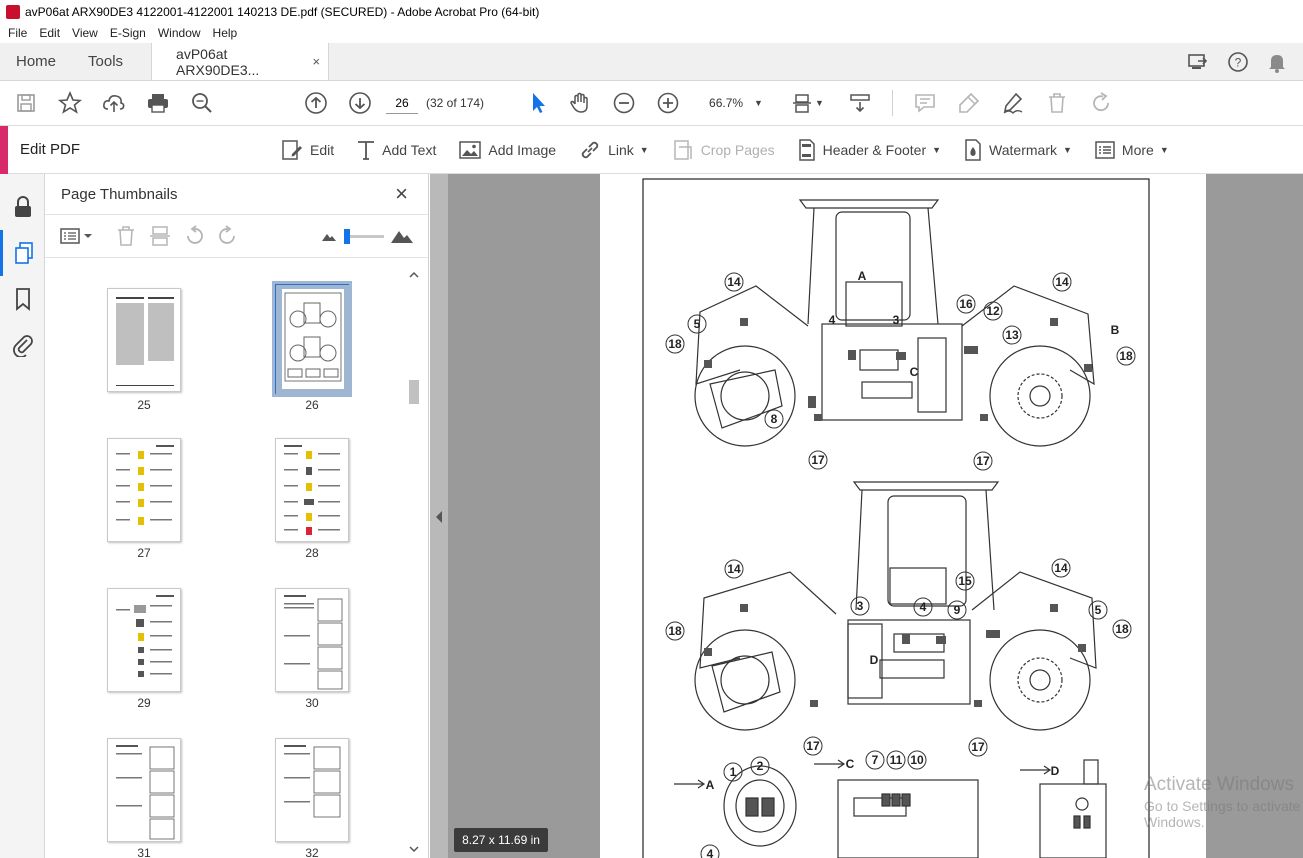 This screenshot has height=858, width=1303. Describe the element at coordinates (978, 747) in the screenshot. I see `callout-bottom-17-right: 17` at that location.